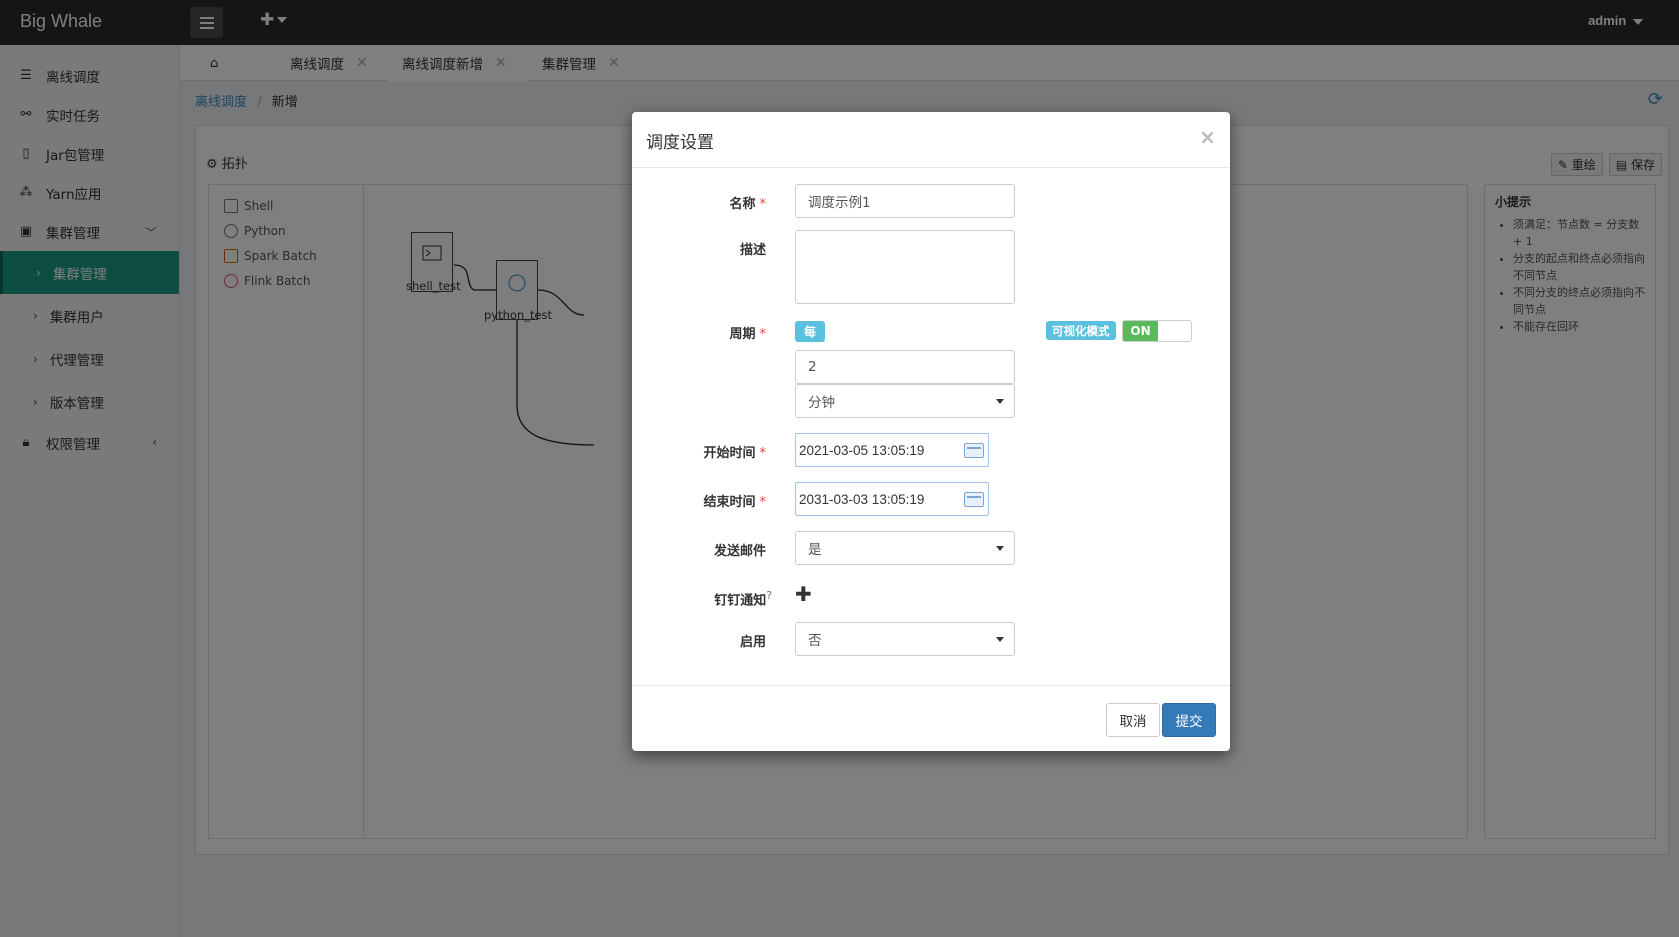 The image size is (1679, 937). Describe the element at coordinates (748, 334) in the screenshot. I see `period-label: 周期 *` at that location.